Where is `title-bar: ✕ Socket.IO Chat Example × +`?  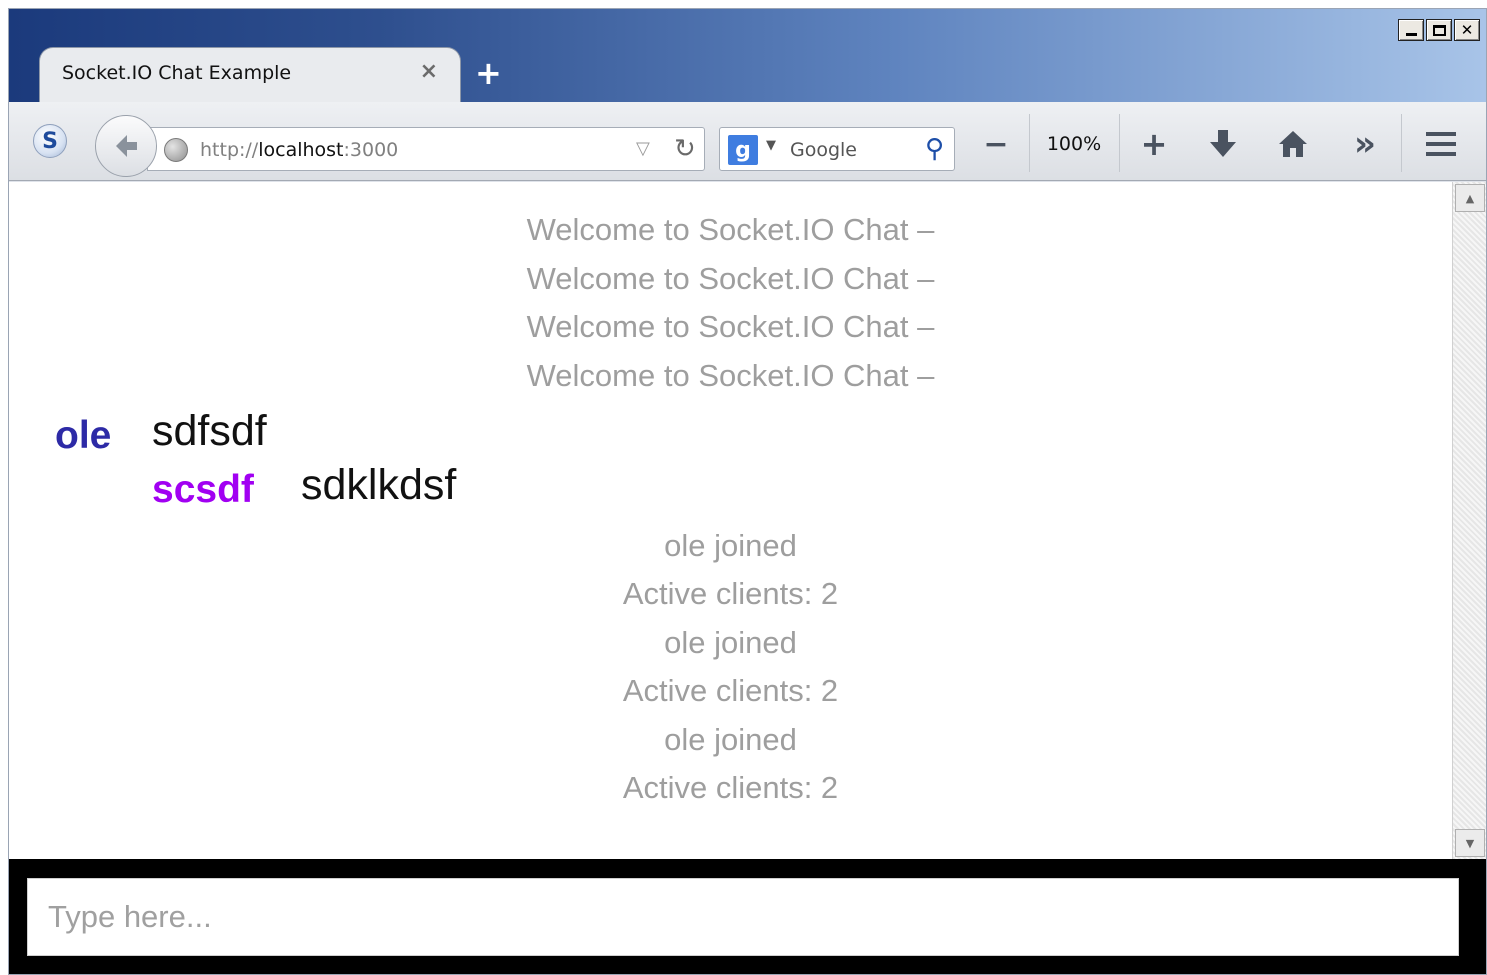
title-bar: ✕ Socket.IO Chat Example × + is located at coordinates (747, 56).